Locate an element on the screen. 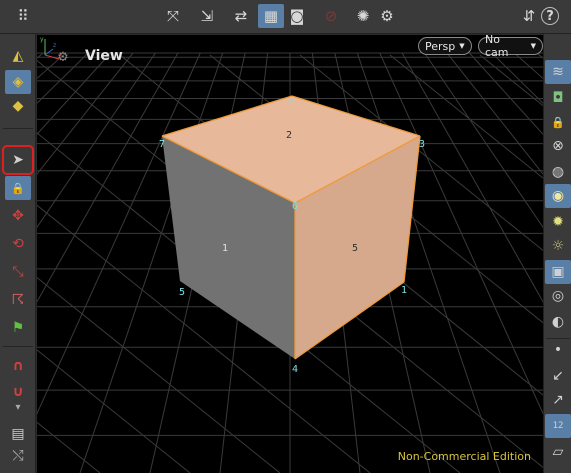 The width and height of the screenshot is (571, 473). vector-display-icon: ↗ is located at coordinates (558, 400).